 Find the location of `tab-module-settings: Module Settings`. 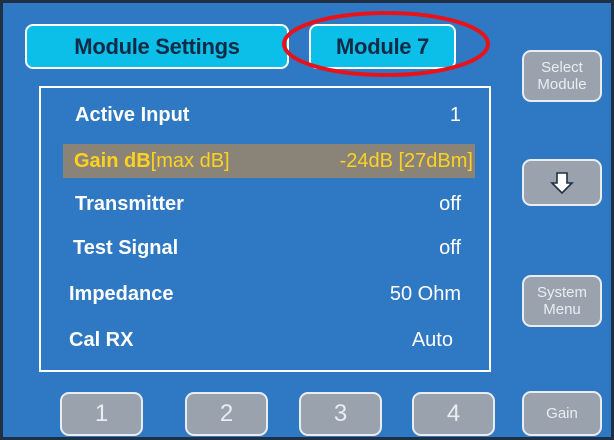

tab-module-settings: Module Settings is located at coordinates (157, 46).